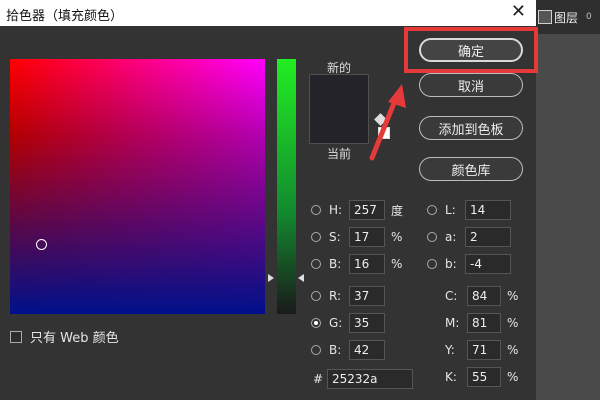 This screenshot has width=600, height=400. Describe the element at coordinates (268, 13) in the screenshot. I see `dialog-titlebar: 拾色器（填充颜色） ✕` at that location.